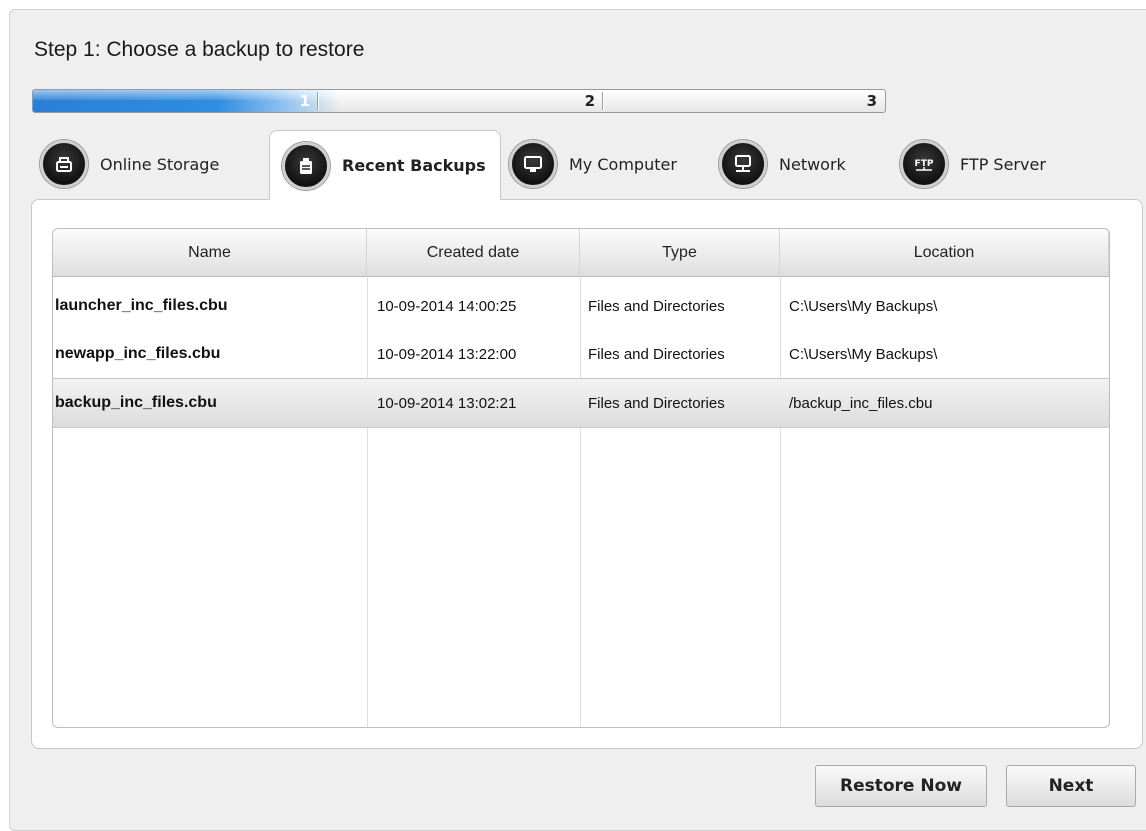  Describe the element at coordinates (871, 101) in the screenshot. I see `progress-step-3: 3` at that location.